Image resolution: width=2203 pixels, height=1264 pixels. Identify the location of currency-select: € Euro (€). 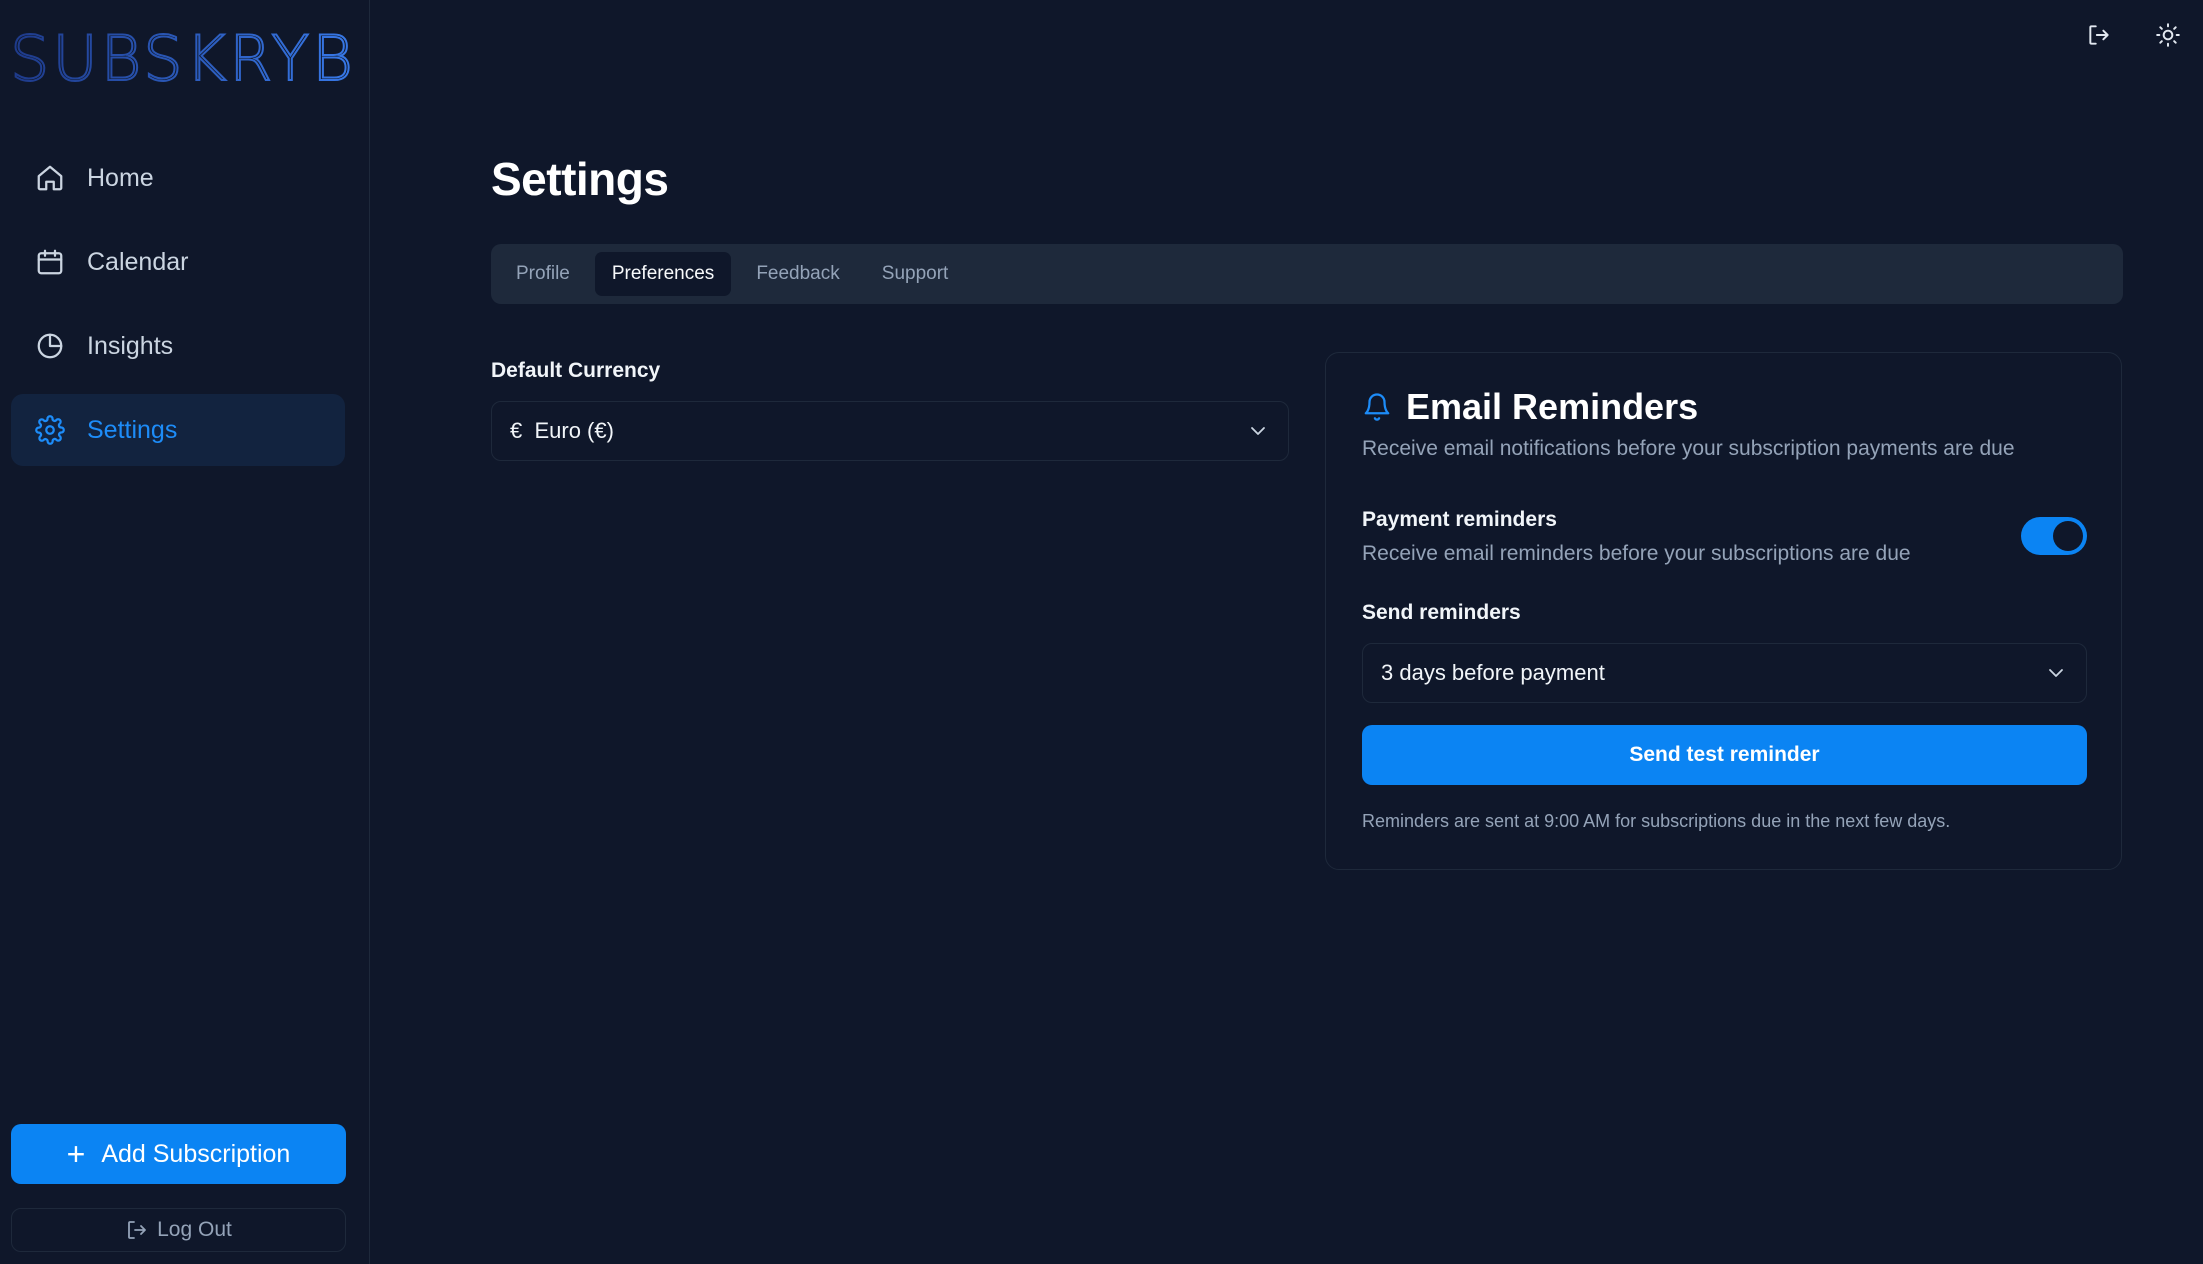
(890, 431).